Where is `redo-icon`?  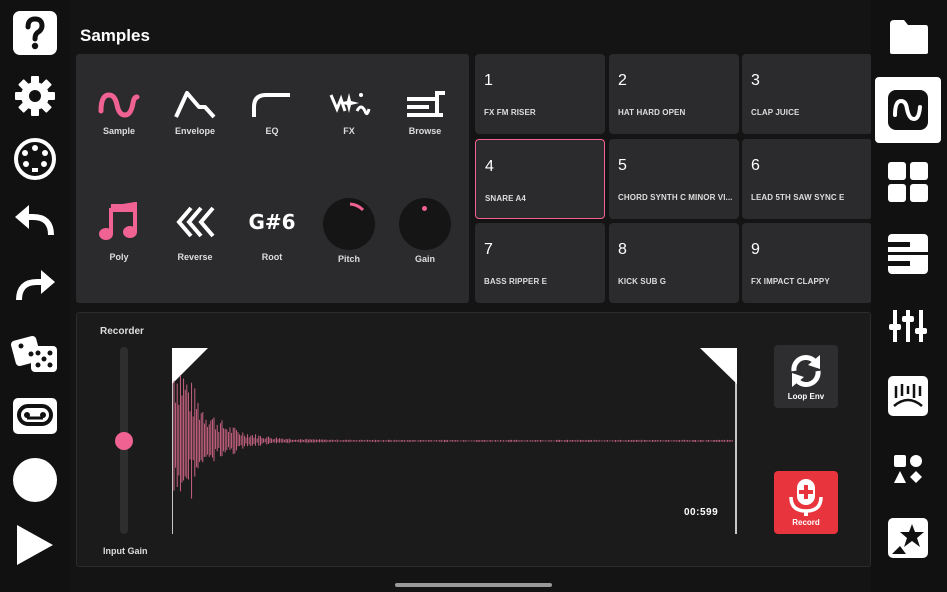 redo-icon is located at coordinates (35, 285).